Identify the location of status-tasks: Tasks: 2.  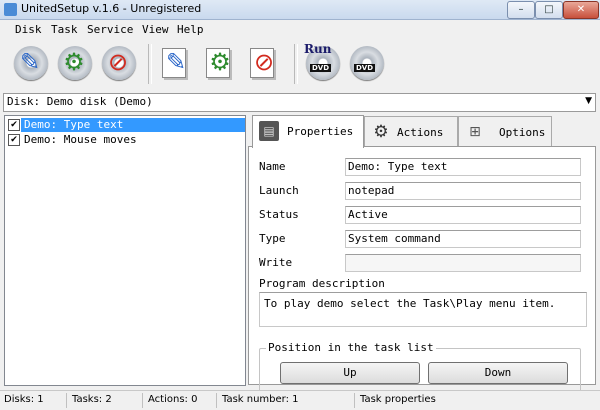
(92, 399).